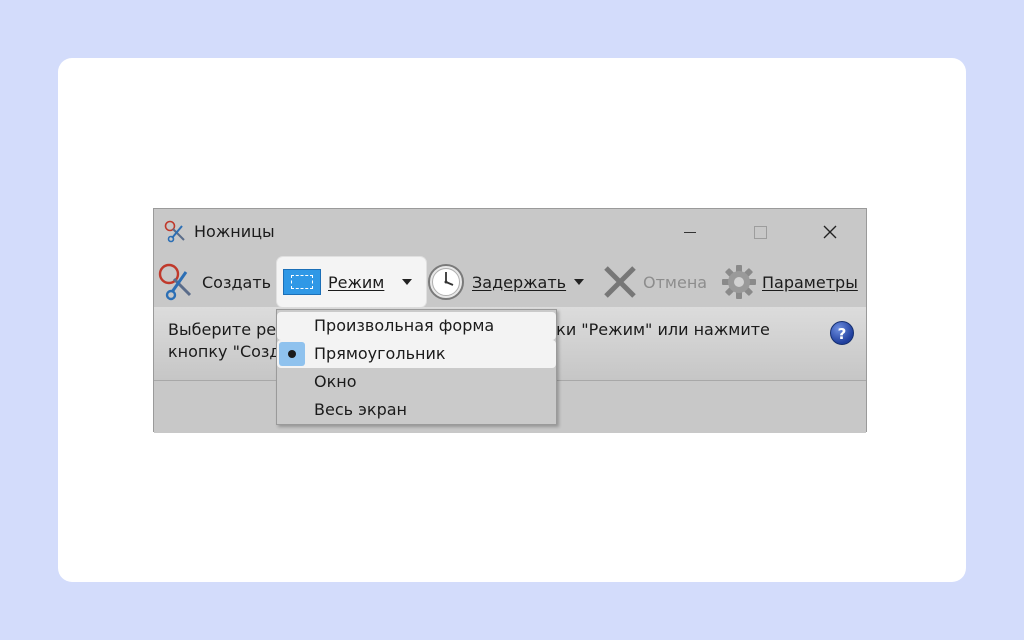  I want to click on menu-item-label: Прямоугольник, so click(380, 353).